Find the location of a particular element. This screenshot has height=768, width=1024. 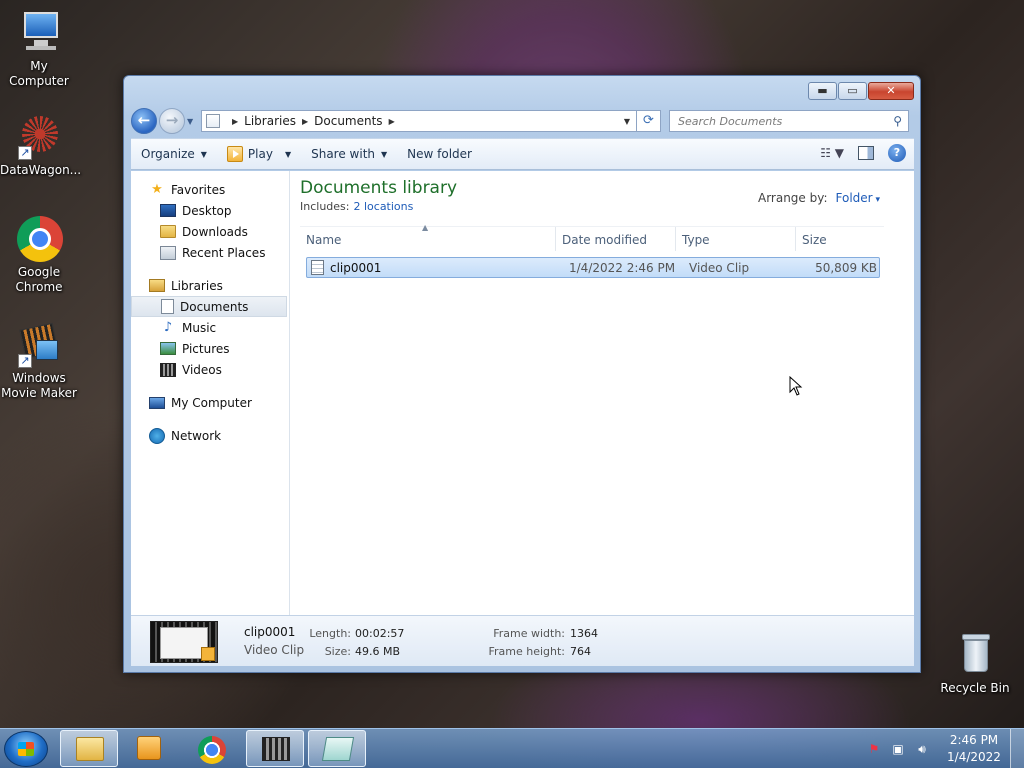

forward-button: → is located at coordinates (172, 121).